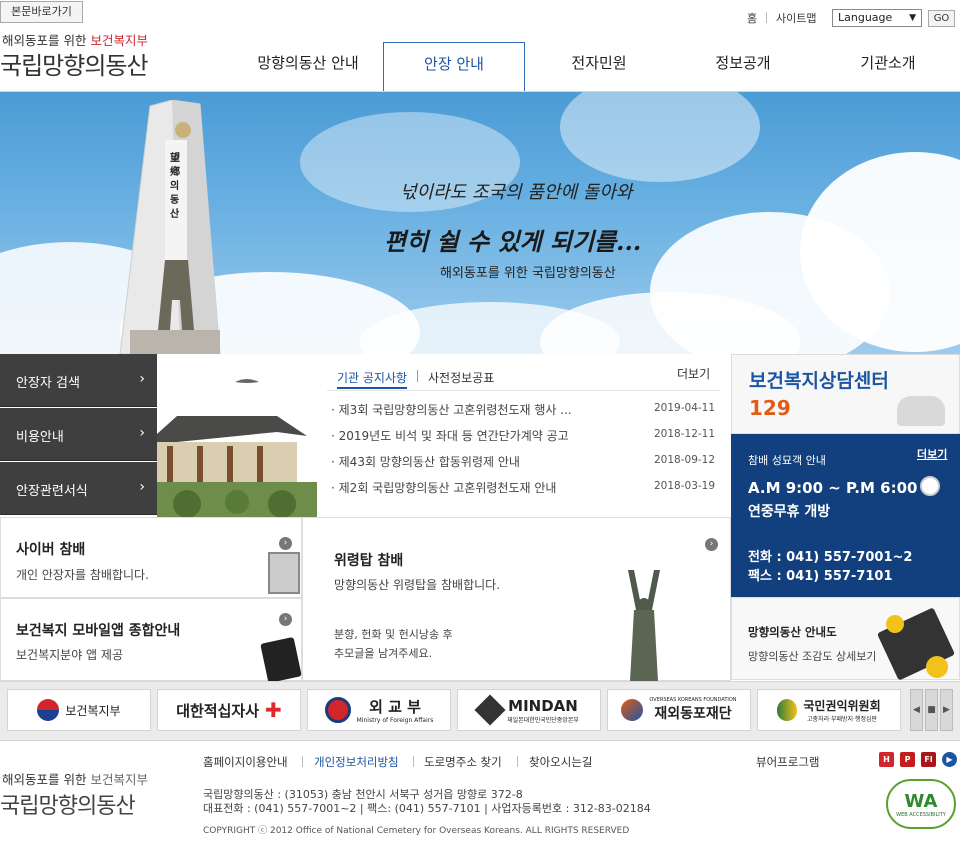 This screenshot has width=960, height=847. I want to click on cyber-visit-desc: 개인 안장자를 참배합니다., so click(82, 575).